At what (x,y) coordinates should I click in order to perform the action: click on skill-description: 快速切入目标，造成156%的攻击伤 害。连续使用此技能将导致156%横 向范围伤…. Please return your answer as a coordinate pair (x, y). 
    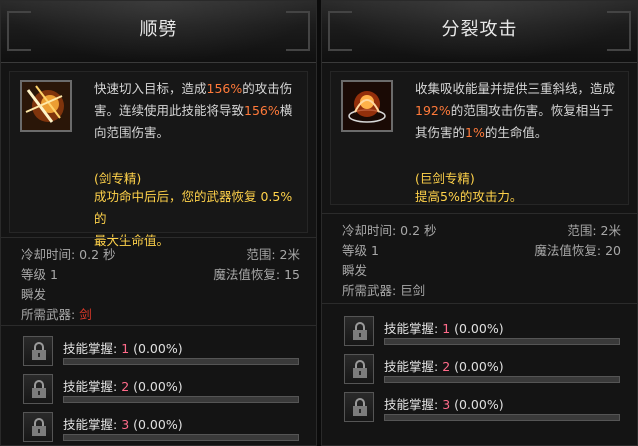
    Looking at the image, I should click on (193, 110).